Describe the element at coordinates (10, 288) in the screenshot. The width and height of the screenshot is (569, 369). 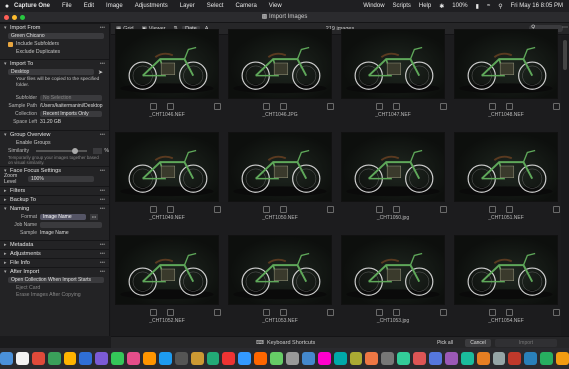
I see `eject-card-checkbox` at that location.